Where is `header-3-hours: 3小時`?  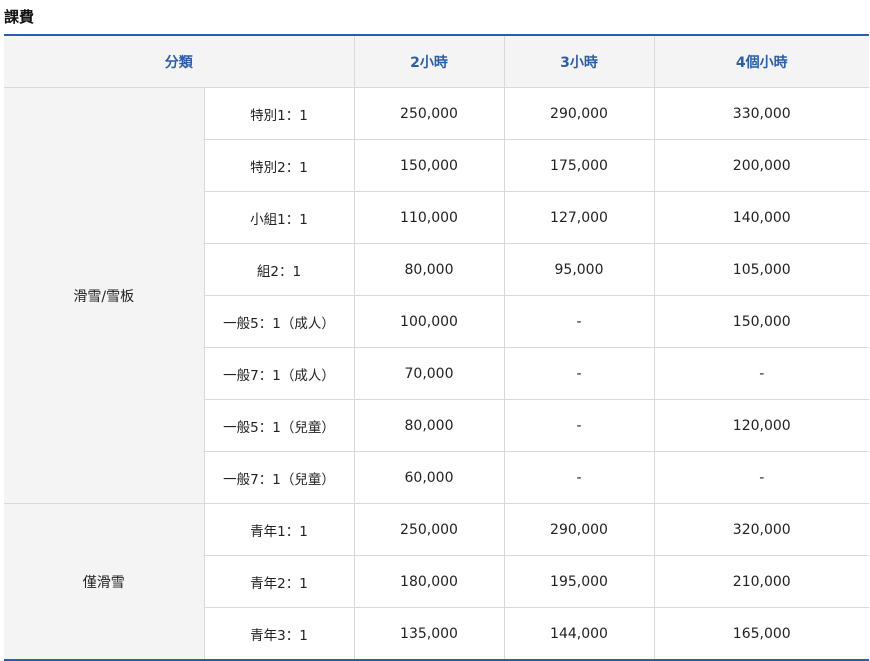
header-3-hours: 3小時 is located at coordinates (579, 61).